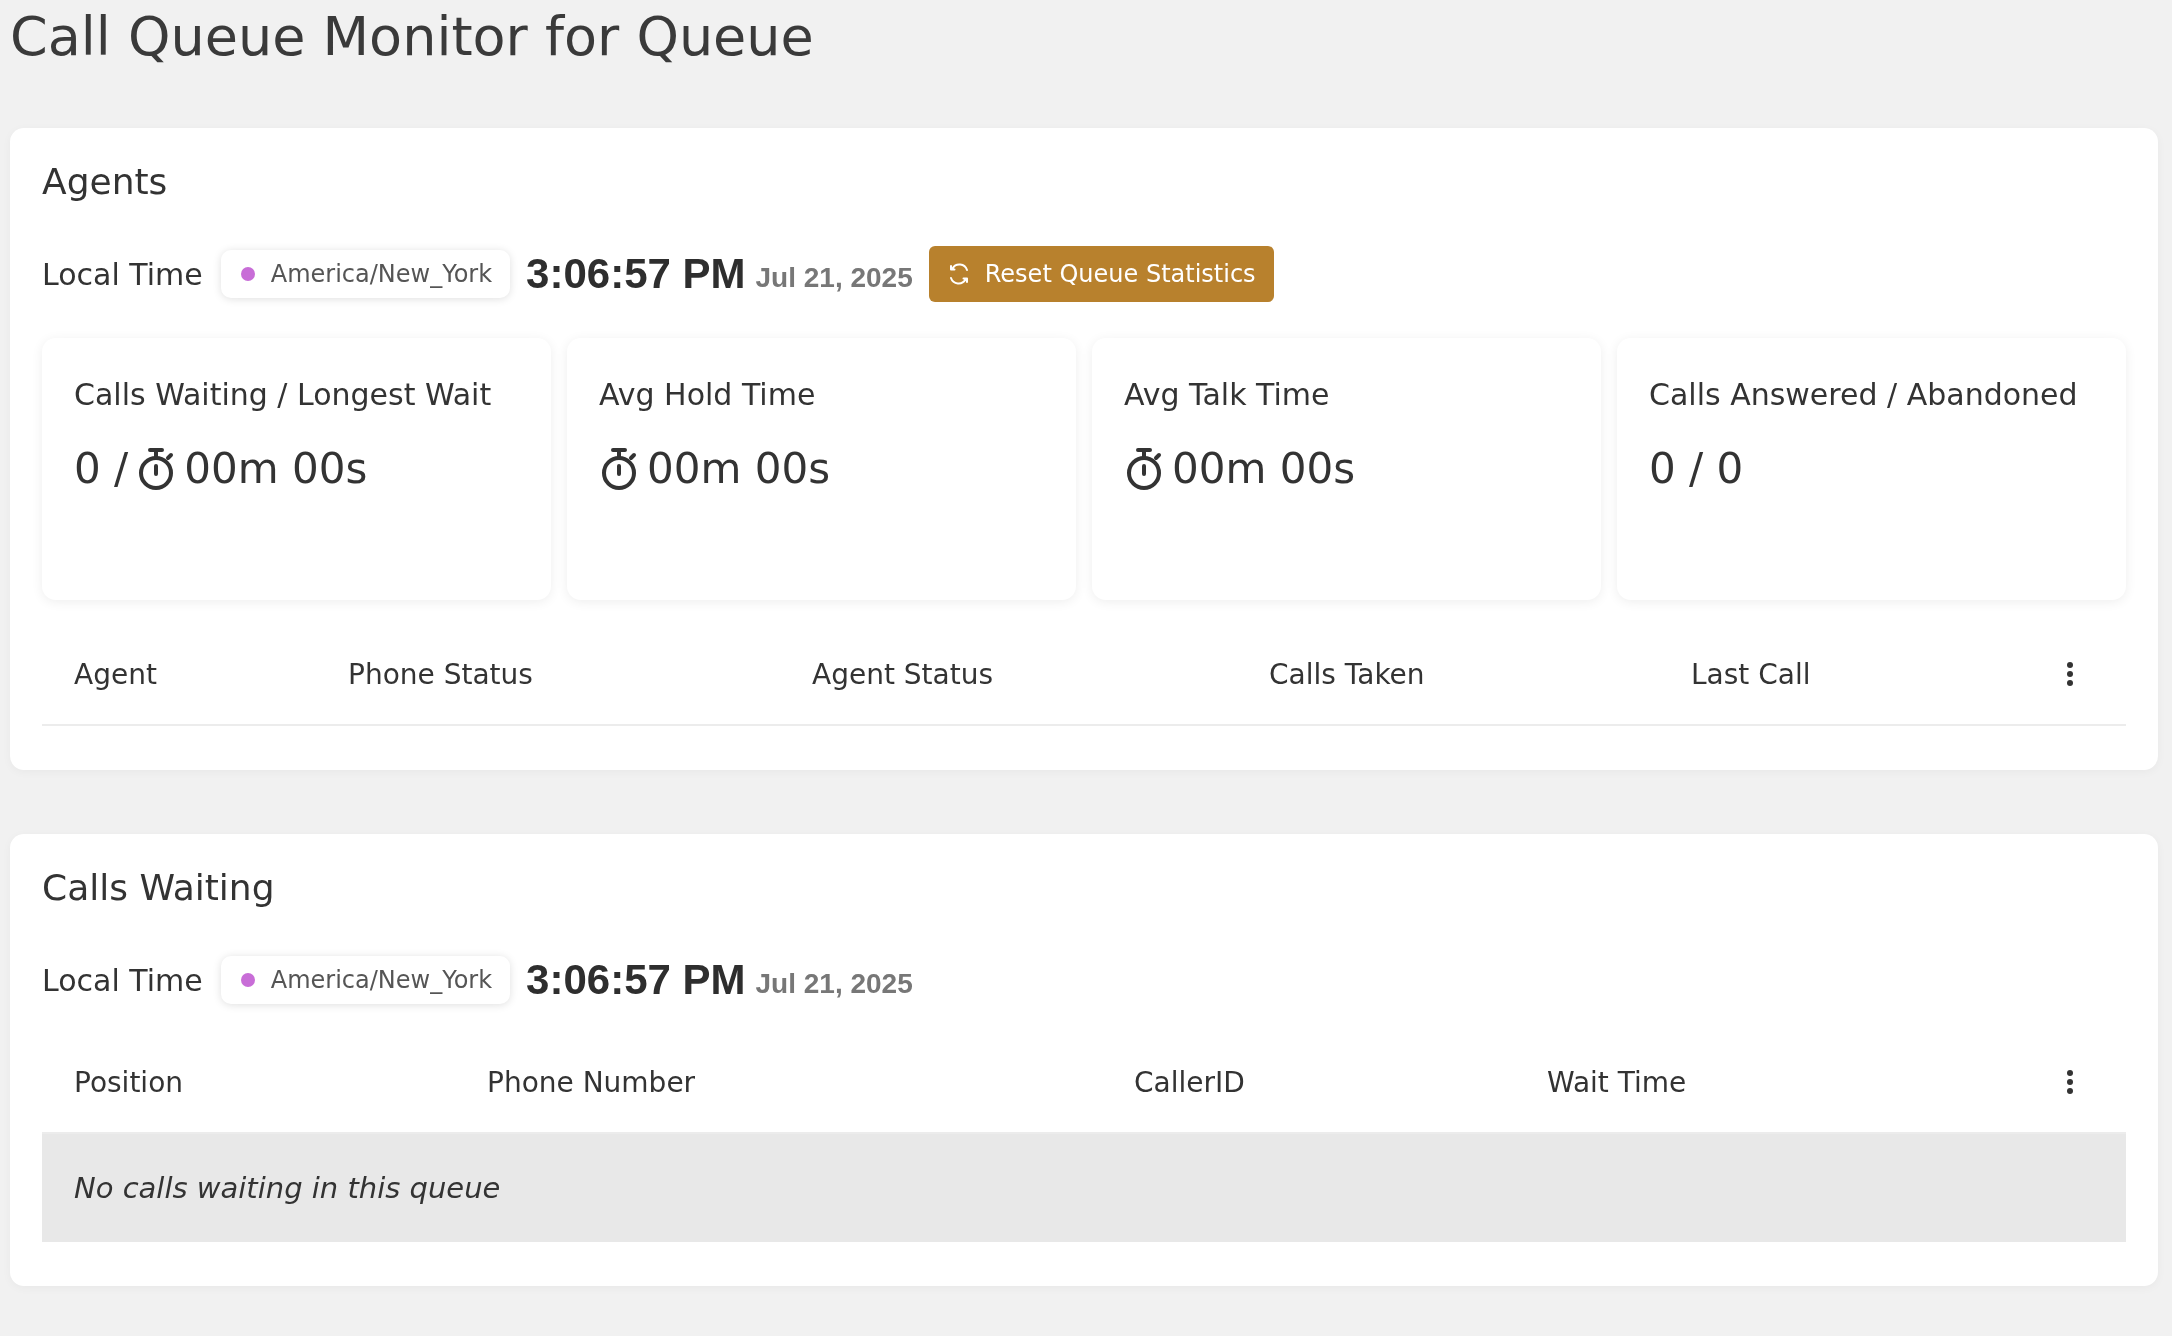 The height and width of the screenshot is (1336, 2172). Describe the element at coordinates (101, 468) in the screenshot. I see `stat-value: 0 /` at that location.